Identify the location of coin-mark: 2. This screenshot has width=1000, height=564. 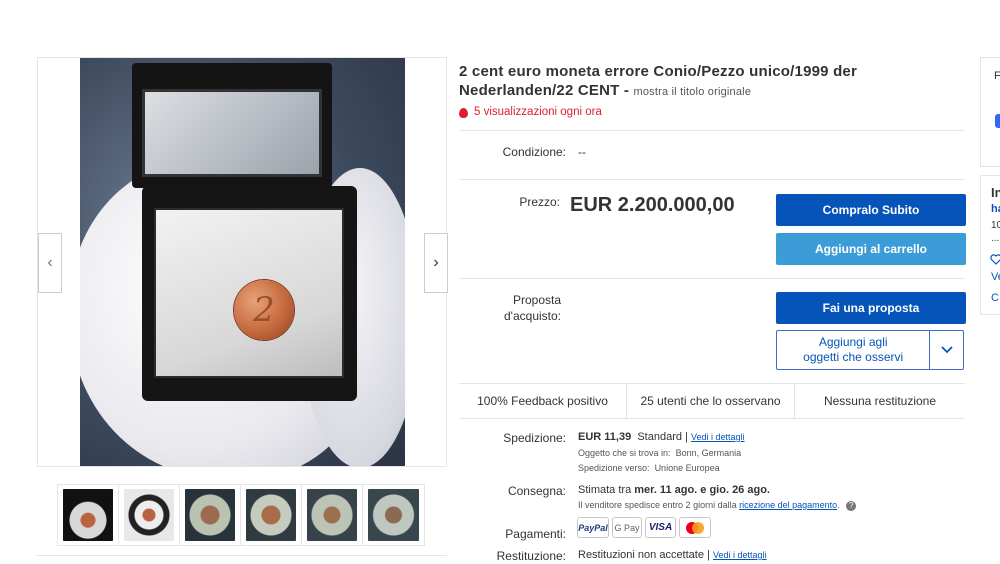
(264, 310).